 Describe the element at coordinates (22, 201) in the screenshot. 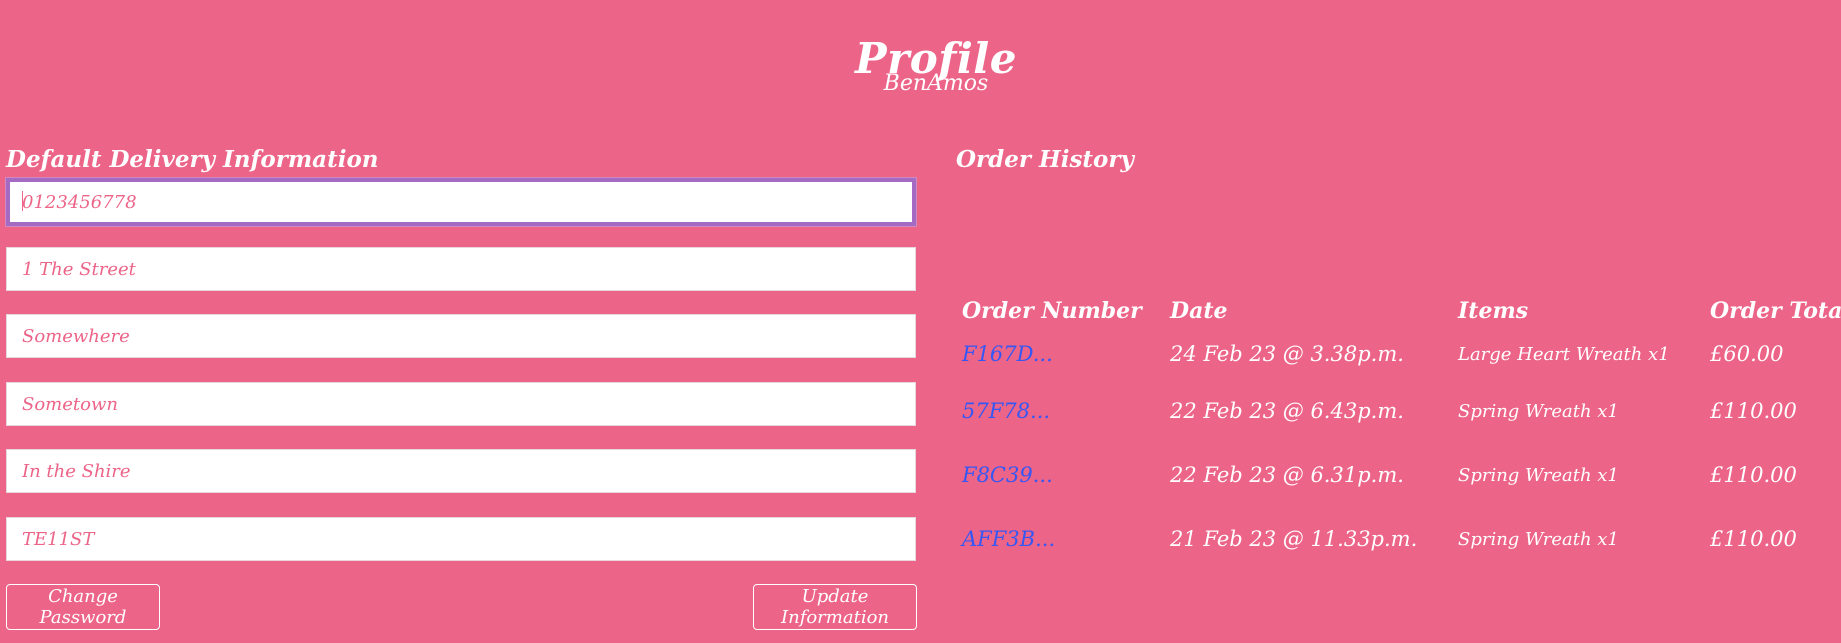

I see `text-cursor` at that location.